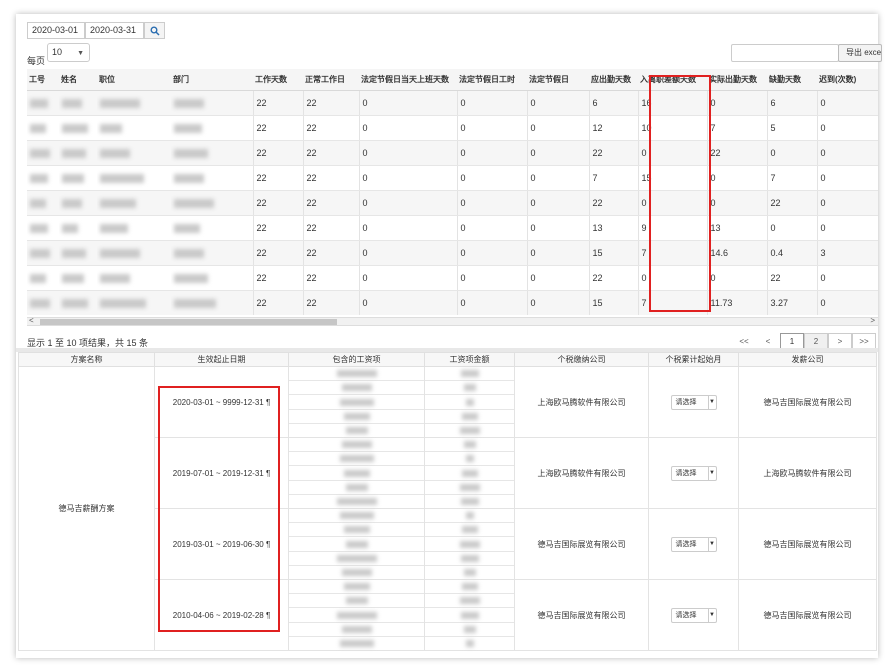  Describe the element at coordinates (331, 80) in the screenshot. I see `column-header: 正常工作日` at that location.